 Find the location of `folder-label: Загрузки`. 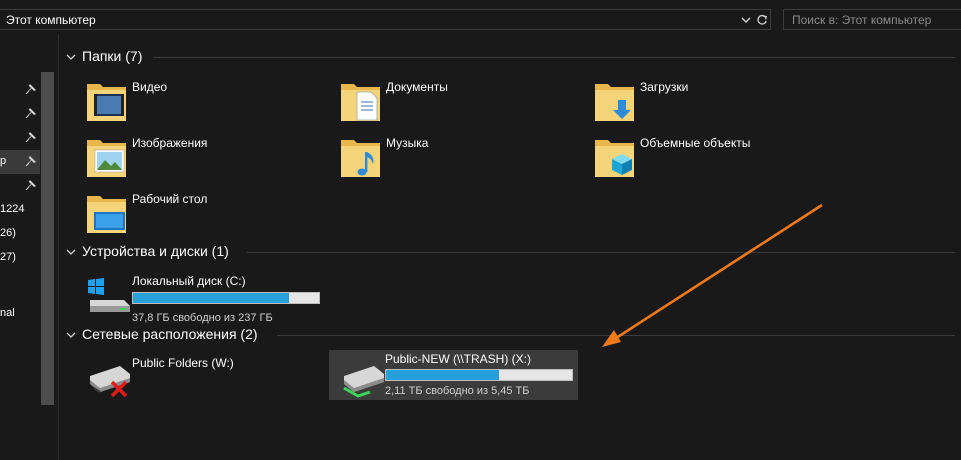

folder-label: Загрузки is located at coordinates (664, 87).